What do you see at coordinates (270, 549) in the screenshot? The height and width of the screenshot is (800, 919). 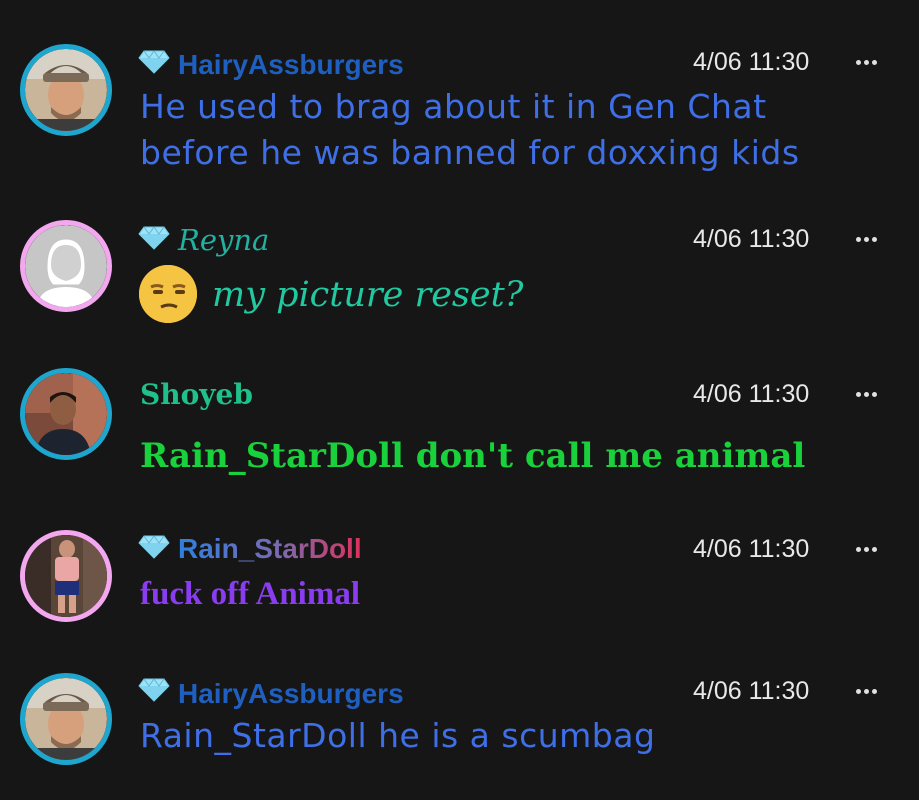 I see `username: Rain_StarDoll` at bounding box center [270, 549].